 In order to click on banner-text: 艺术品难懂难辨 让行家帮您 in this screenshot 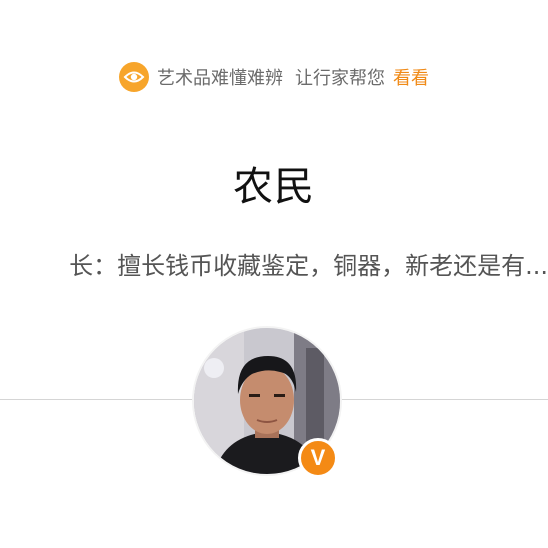, I will do `click(271, 77)`.